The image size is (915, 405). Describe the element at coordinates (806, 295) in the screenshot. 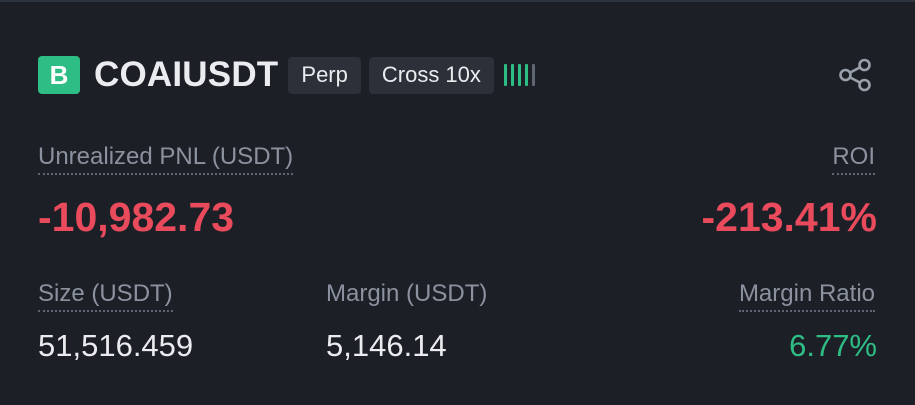

I see `margin-ratio-label: Margin Ratio` at that location.